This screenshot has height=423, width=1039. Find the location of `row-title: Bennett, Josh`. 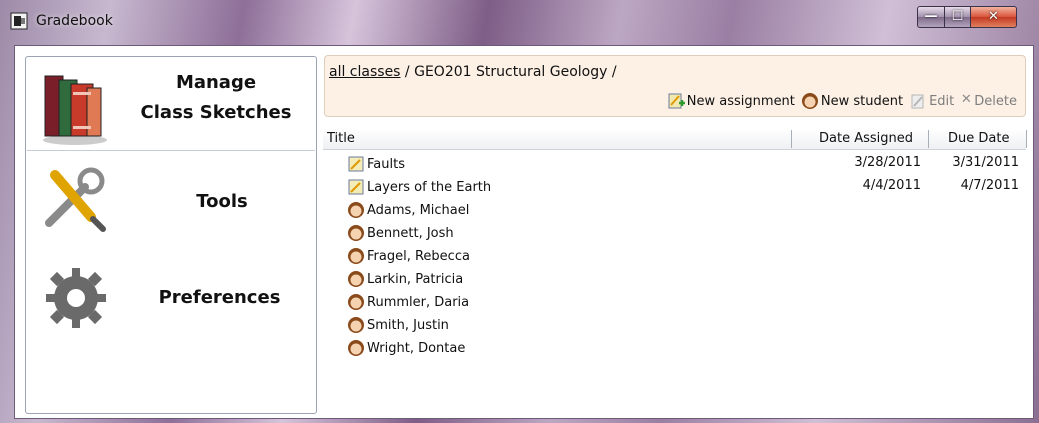

row-title: Bennett, Josh is located at coordinates (410, 233).